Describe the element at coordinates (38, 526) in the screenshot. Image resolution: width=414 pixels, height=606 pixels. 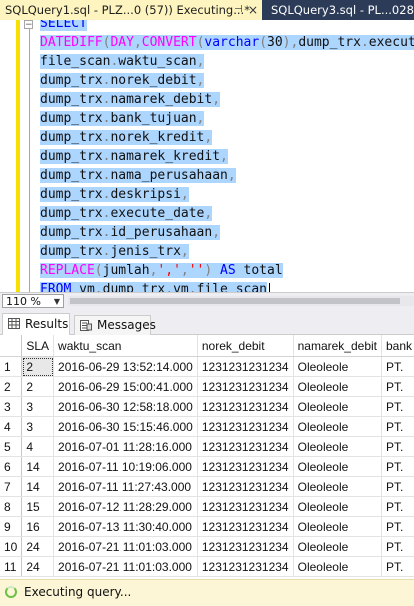
I see `grid-cell: 16` at that location.